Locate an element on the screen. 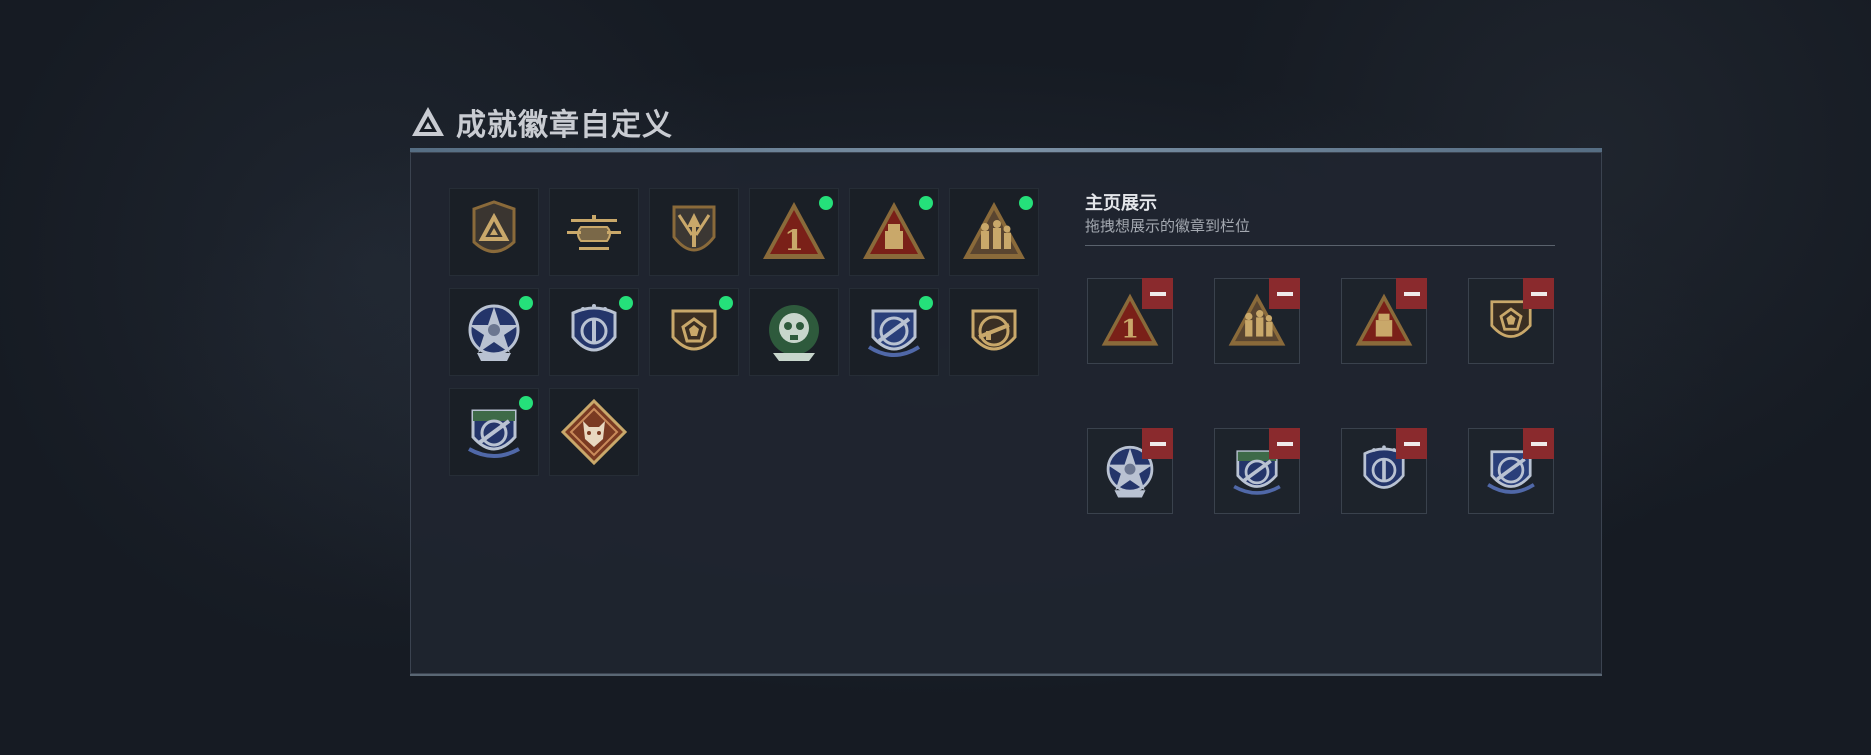  panel-bottom-line is located at coordinates (1006, 675).